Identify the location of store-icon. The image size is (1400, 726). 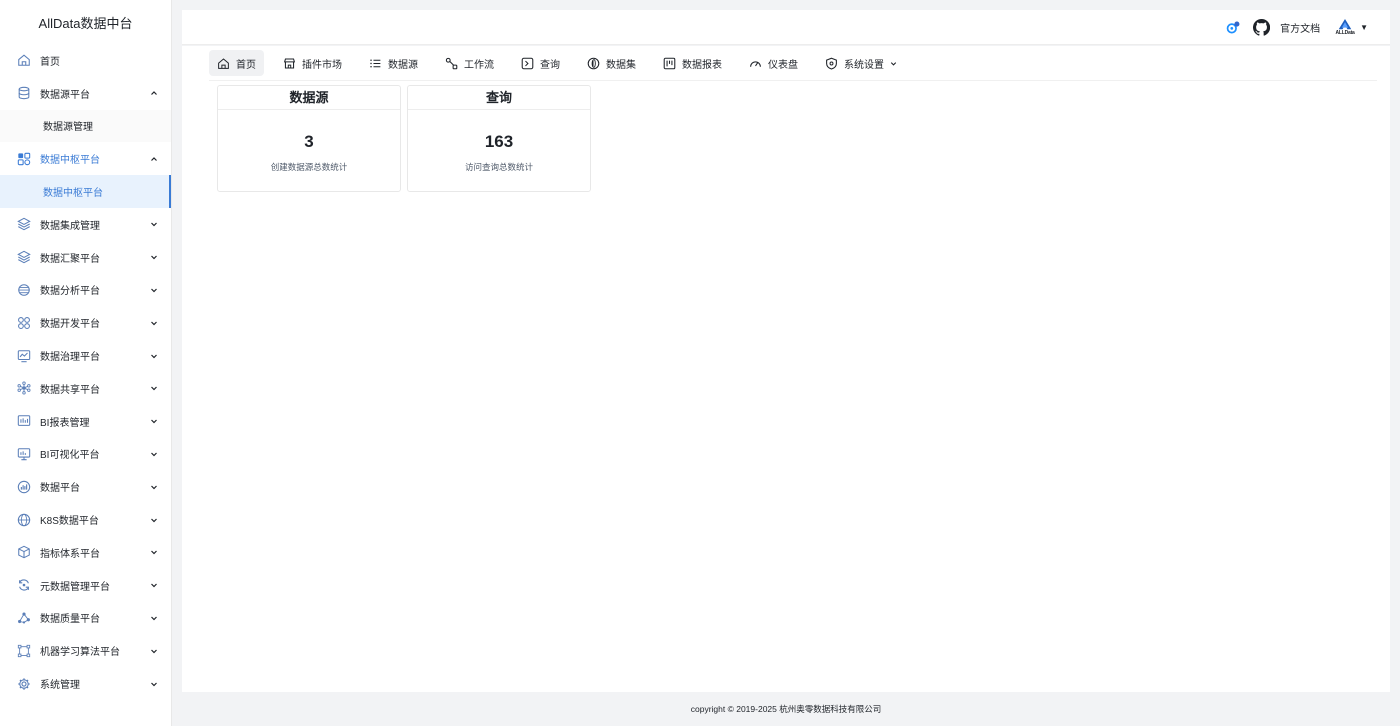
(289, 63).